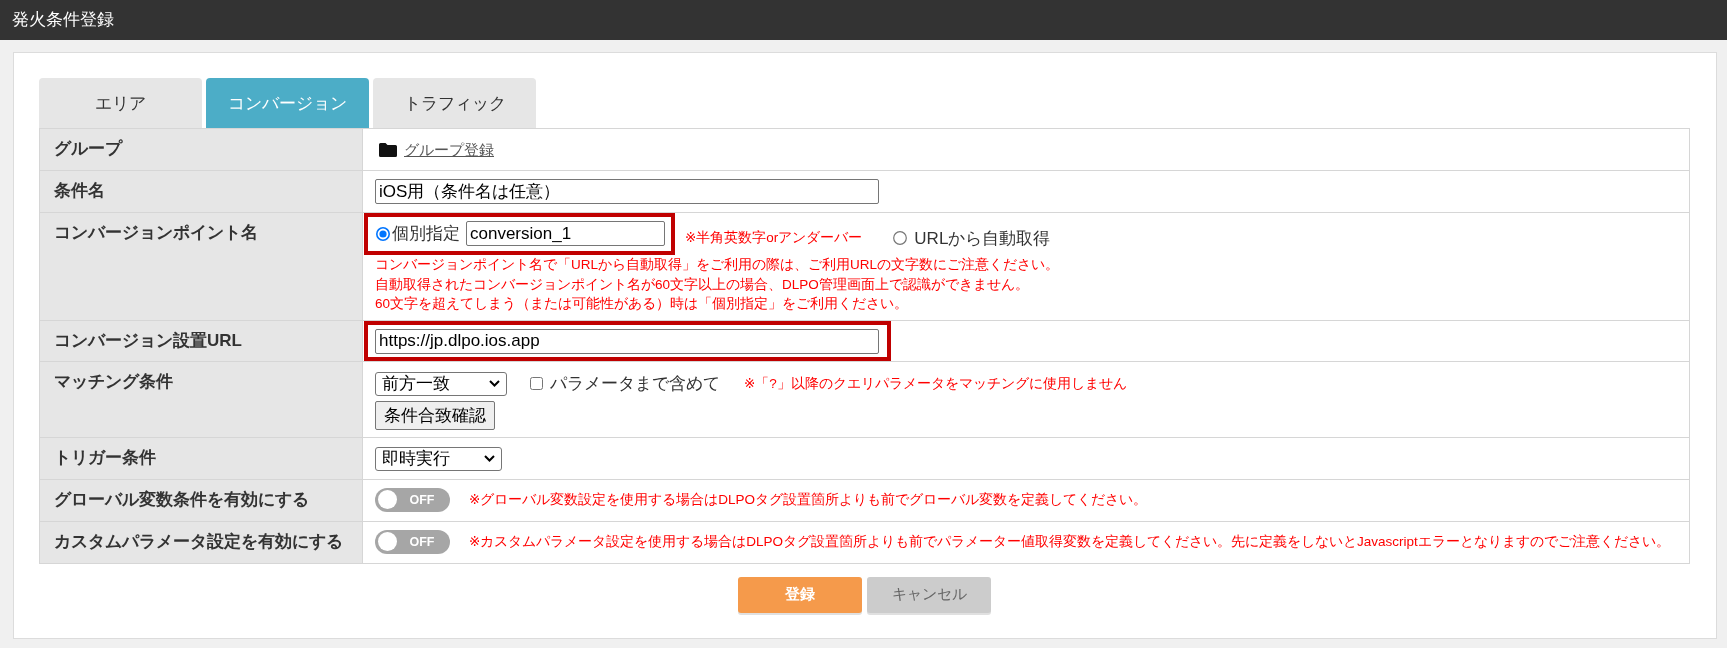  What do you see at coordinates (388, 149) in the screenshot?
I see `folder-icon` at bounding box center [388, 149].